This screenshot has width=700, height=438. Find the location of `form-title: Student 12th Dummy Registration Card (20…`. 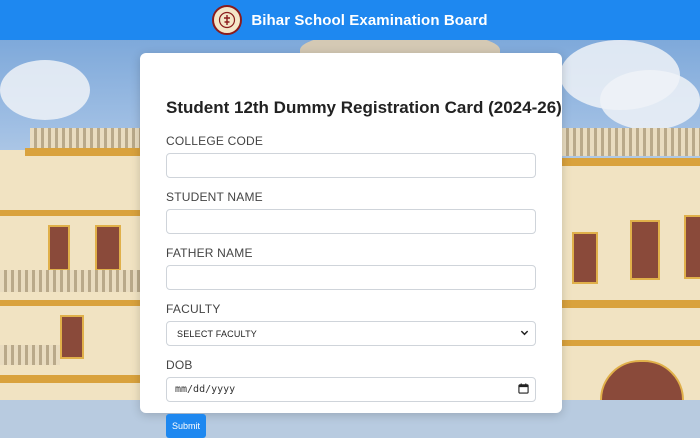

form-title: Student 12th Dummy Registration Card (20… is located at coordinates (364, 107).